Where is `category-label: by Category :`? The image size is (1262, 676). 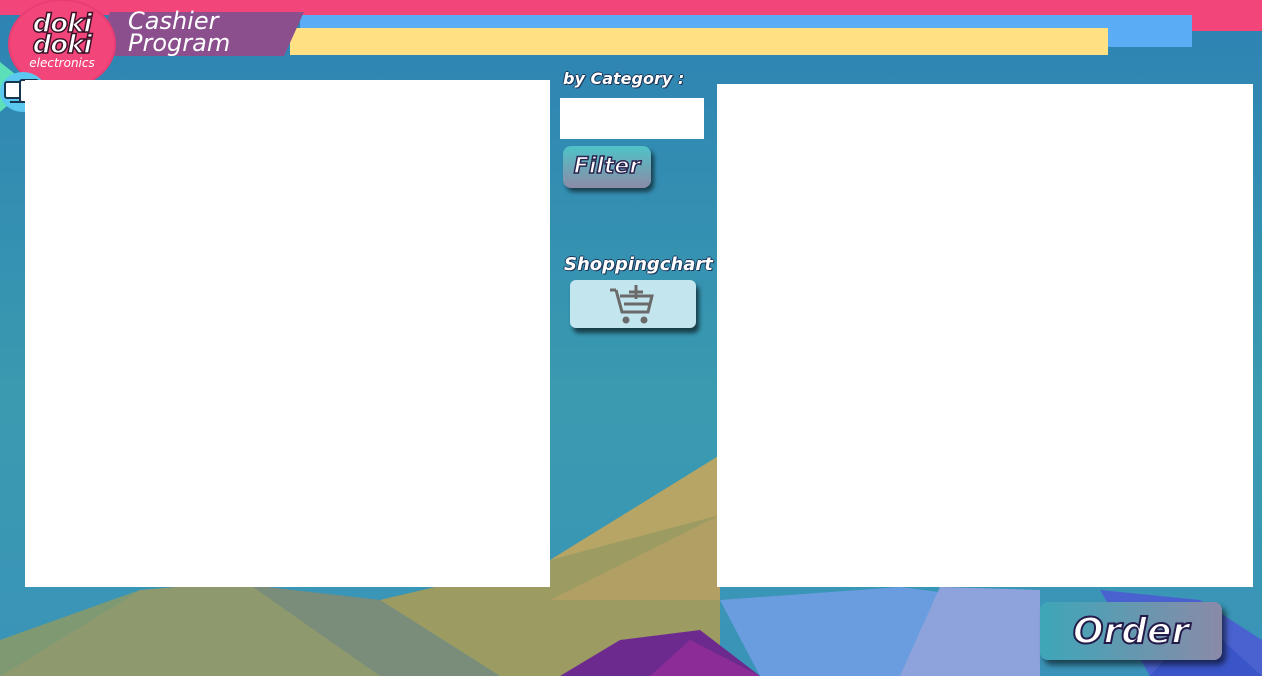 category-label: by Category : is located at coordinates (624, 78).